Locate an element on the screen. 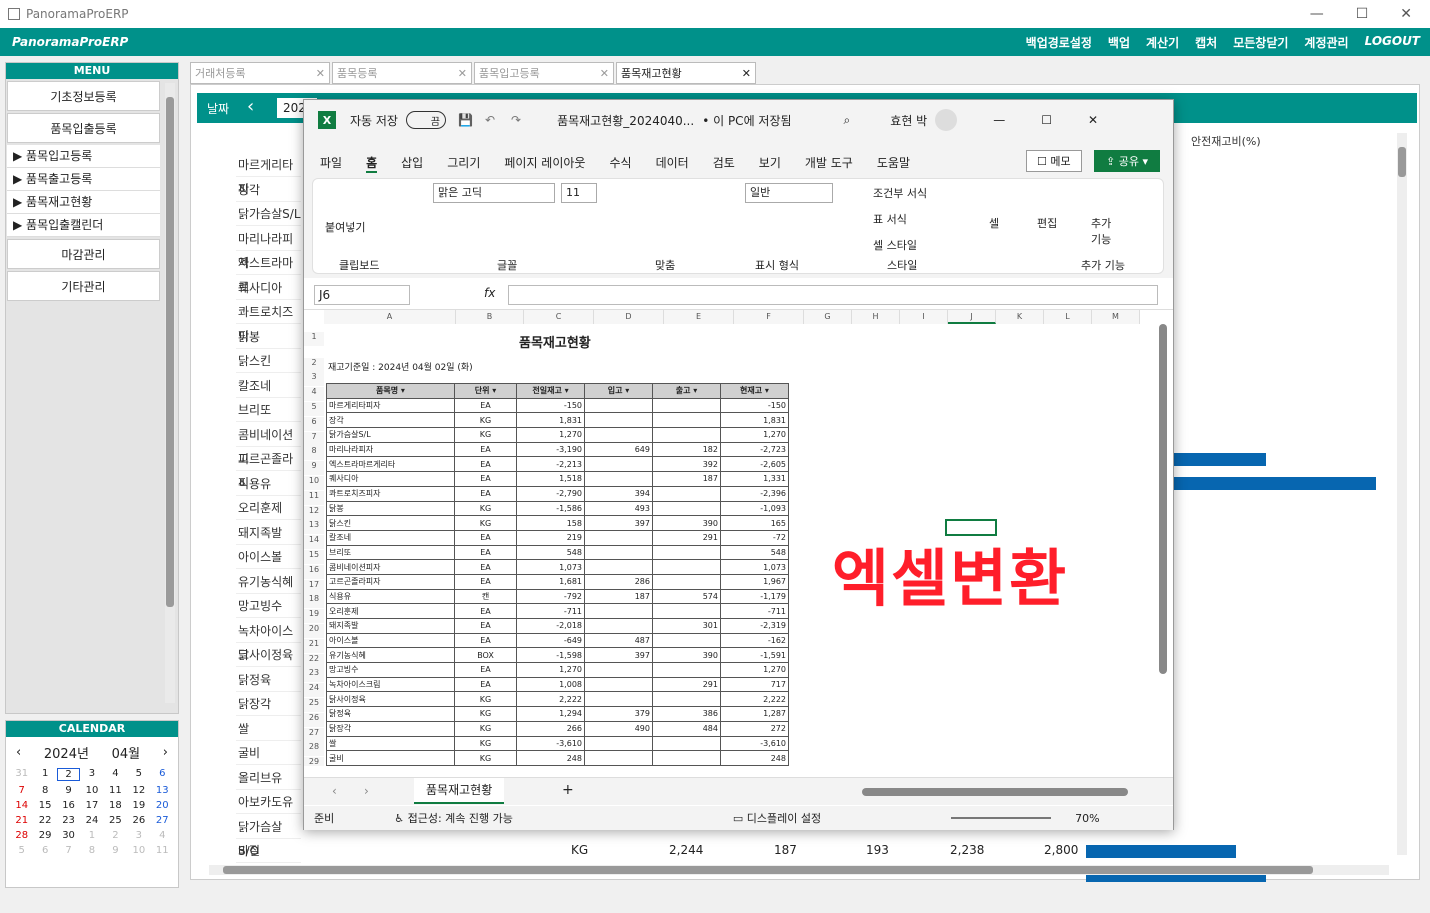 The image size is (1430, 913). table-row: 칼조네 is located at coordinates (268, 386).